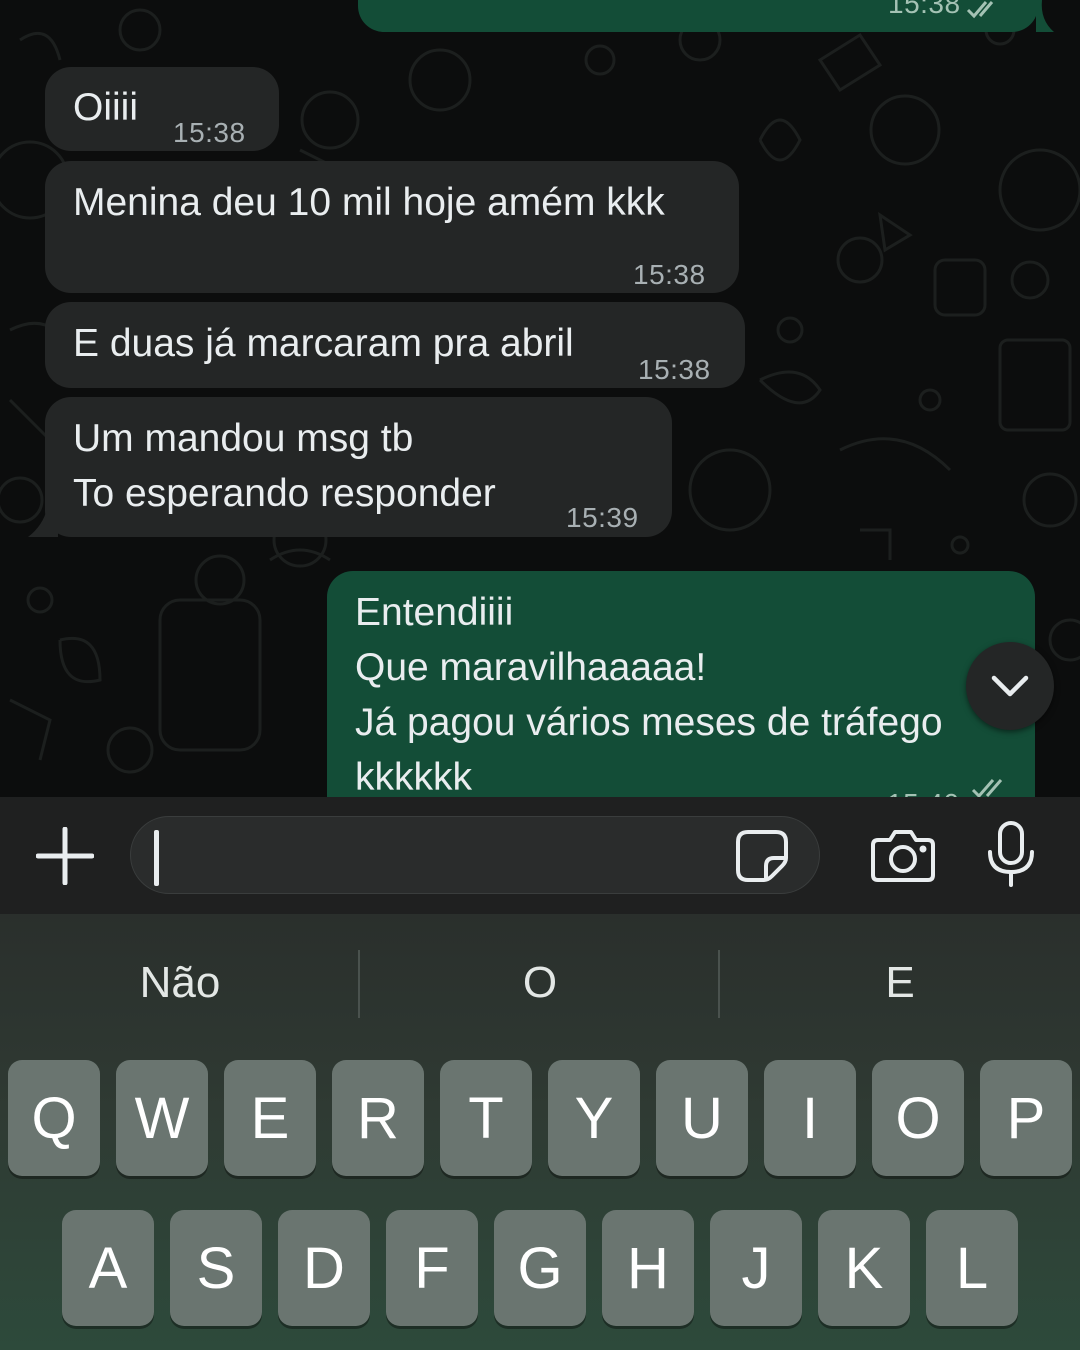 This screenshot has width=1080, height=1350. I want to click on text-cursor, so click(156, 858).